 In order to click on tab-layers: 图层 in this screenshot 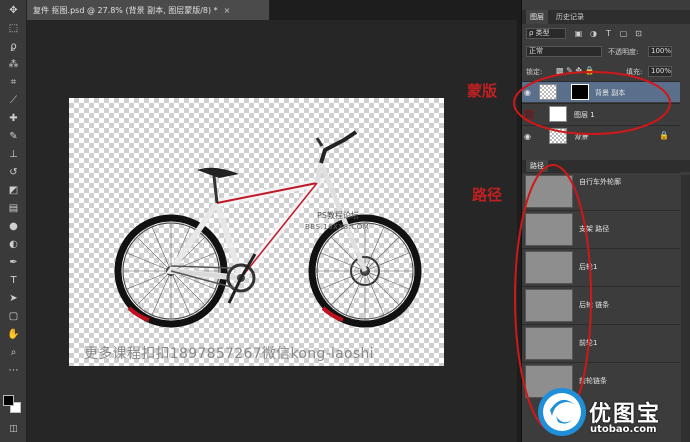, I will do `click(537, 17)`.